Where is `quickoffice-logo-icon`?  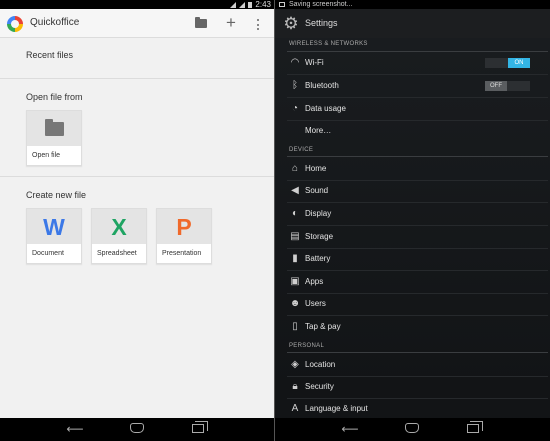
quickoffice-logo-icon is located at coordinates (15, 24).